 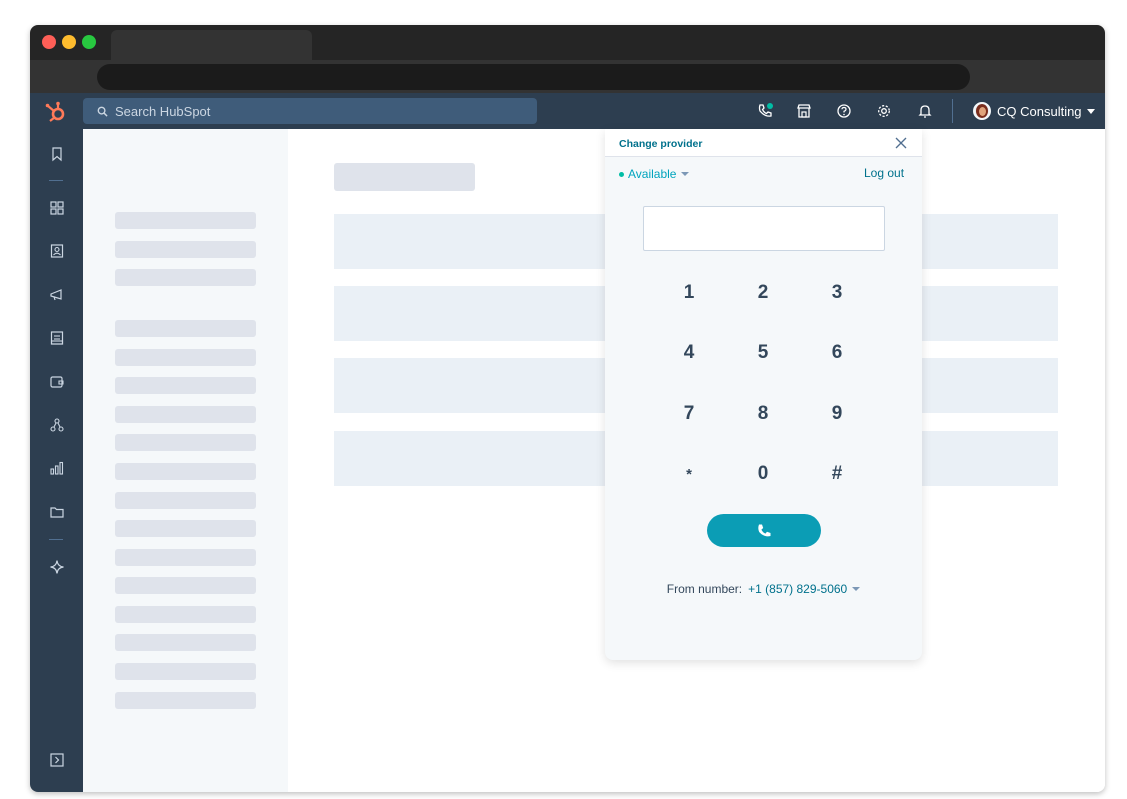 I want to click on dial-key-4: 4, so click(x=689, y=353).